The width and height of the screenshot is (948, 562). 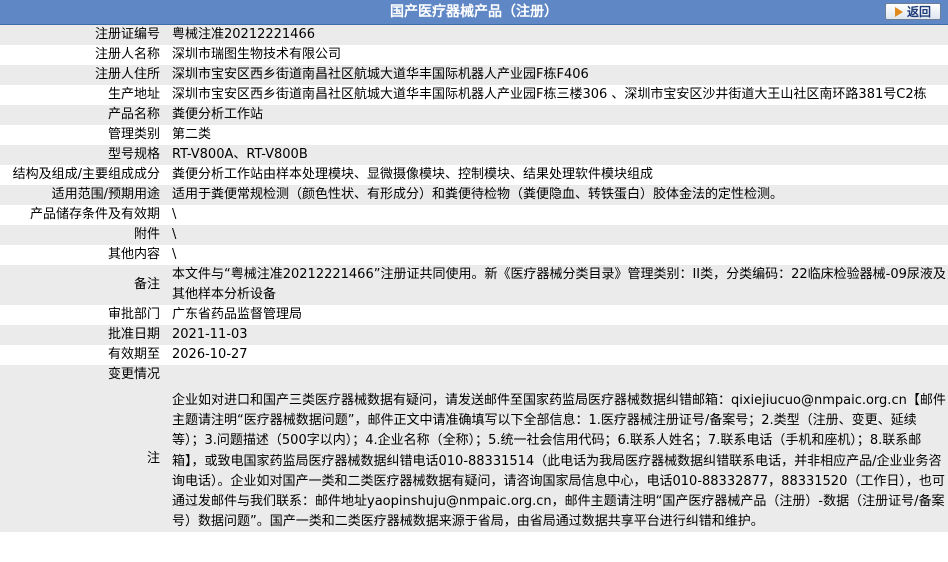 I want to click on row-value: 2021-11-03, so click(x=555, y=335).